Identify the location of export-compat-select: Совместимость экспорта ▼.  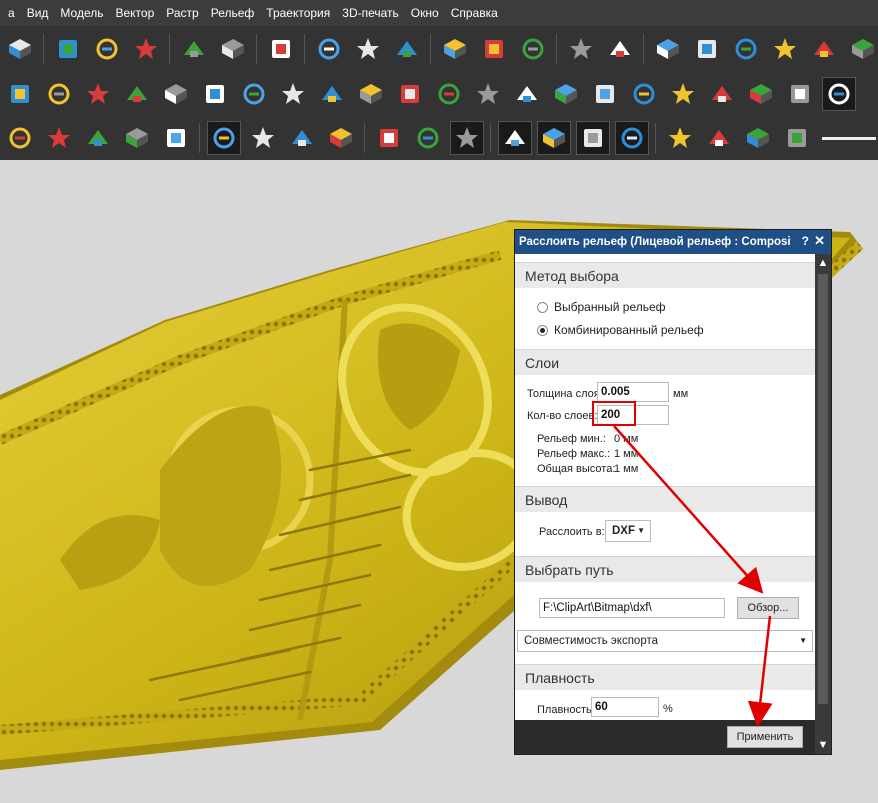
(665, 641).